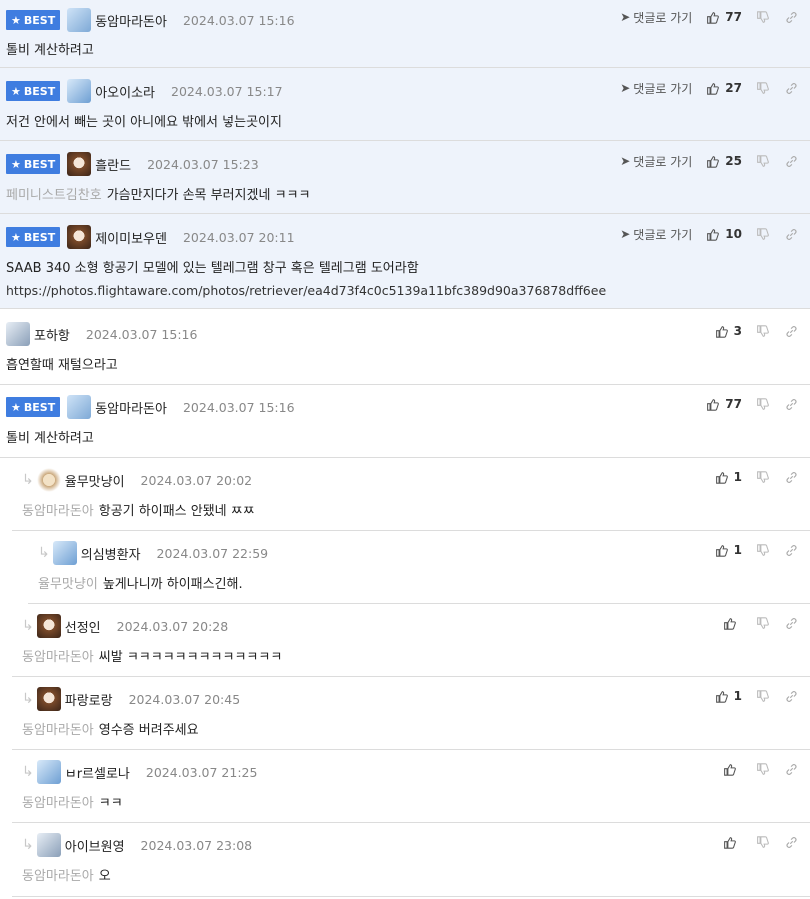  I want to click on comment-date: 2024.03.07 15:16, so click(141, 334).